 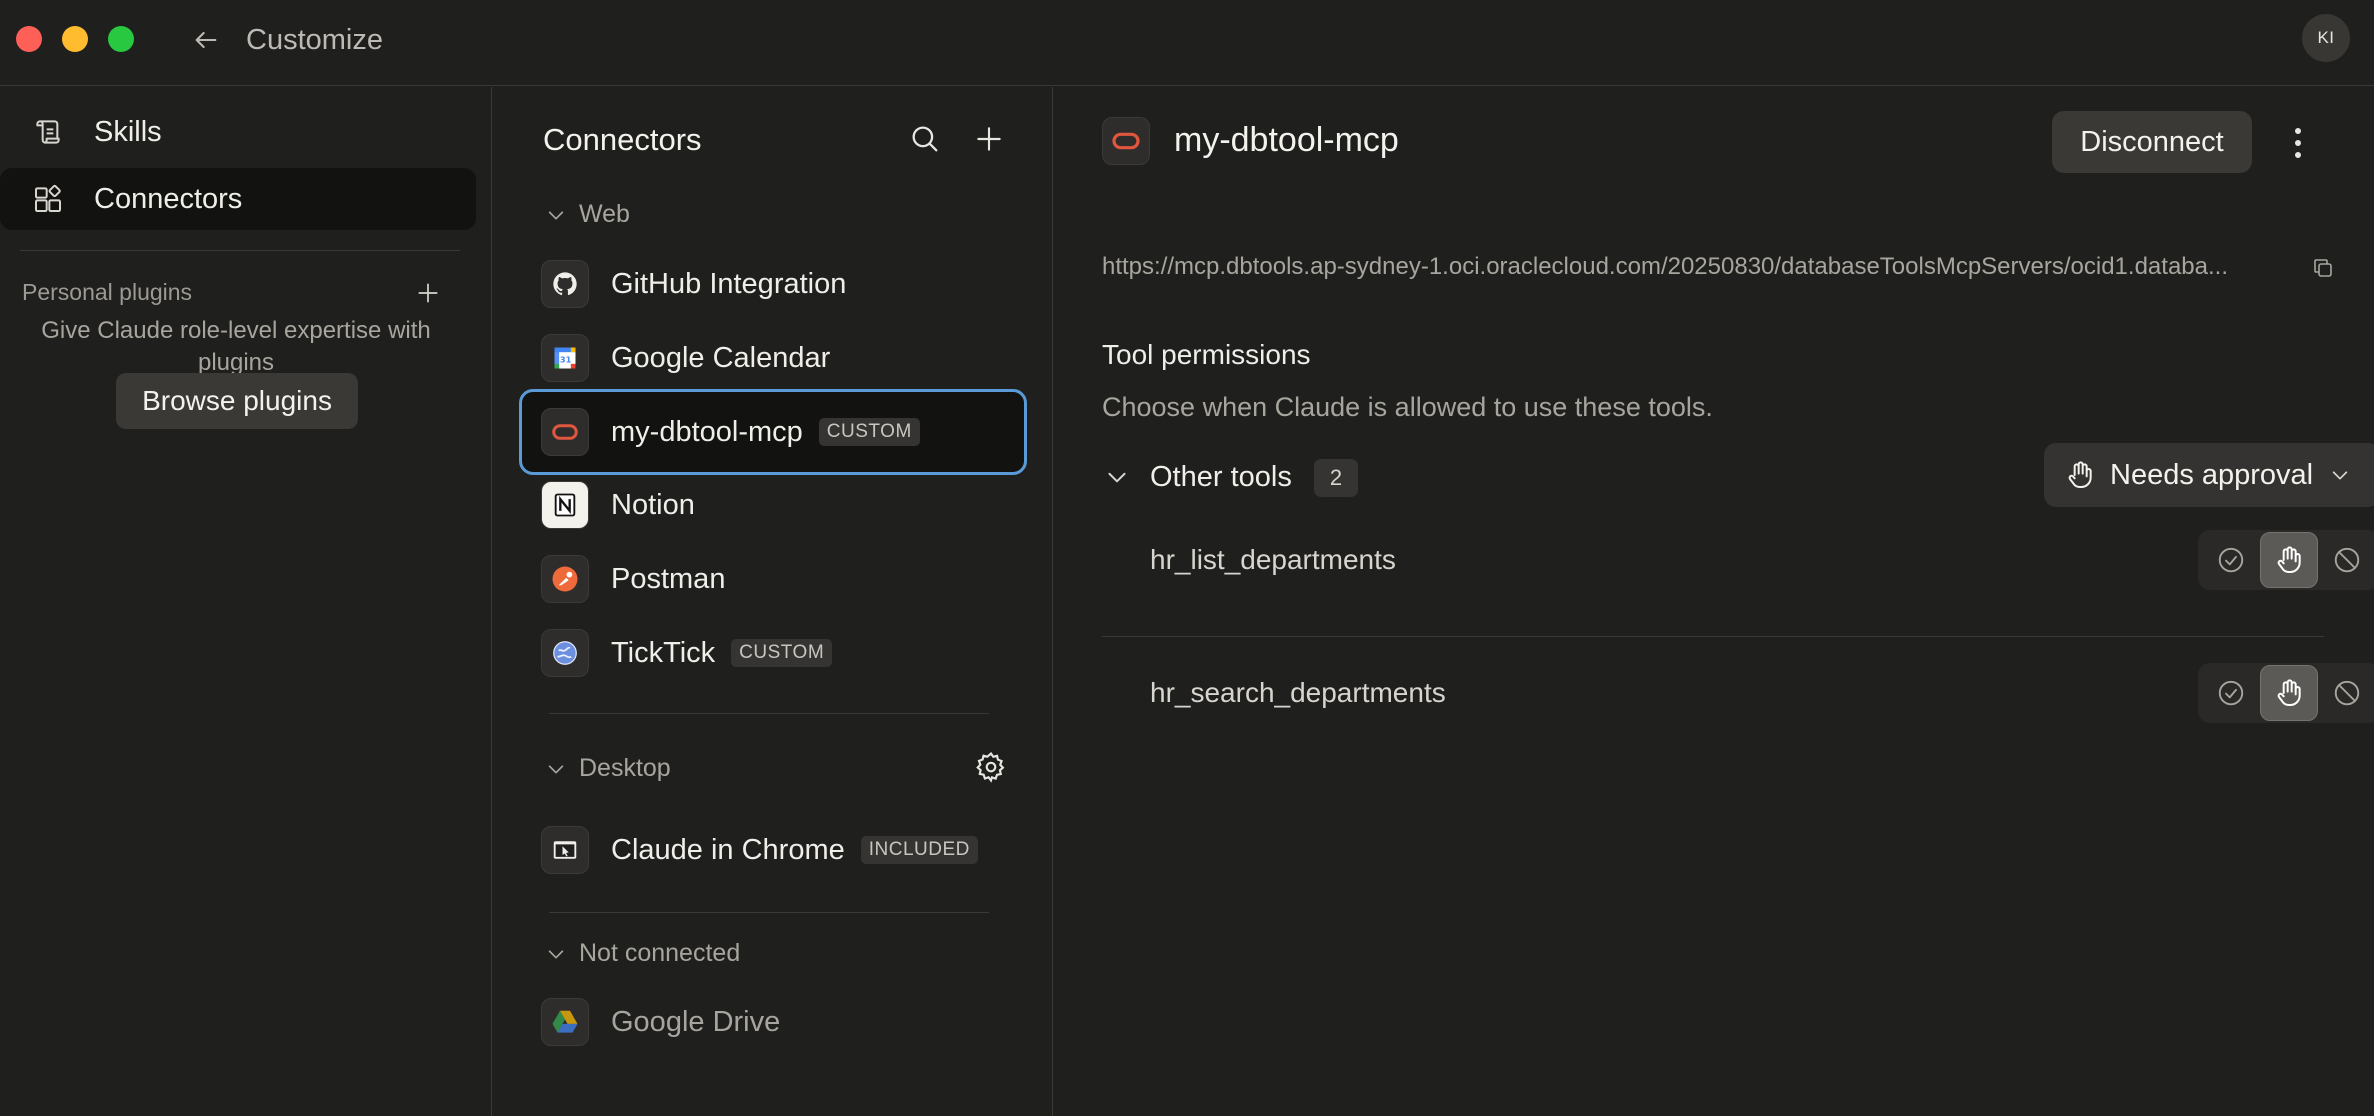 I want to click on globe-icon, so click(x=565, y=653).